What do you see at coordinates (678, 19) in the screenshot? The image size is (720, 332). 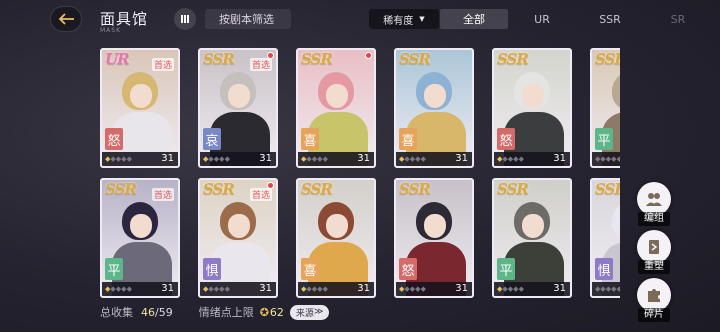 I see `tab-sr: SR` at bounding box center [678, 19].